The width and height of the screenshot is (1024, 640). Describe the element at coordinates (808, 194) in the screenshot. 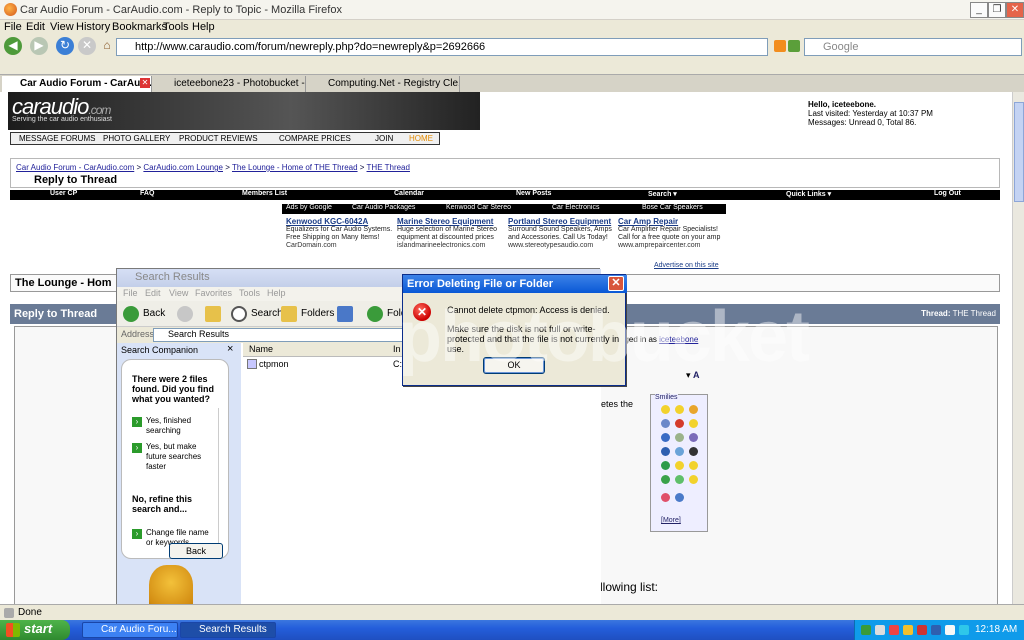

I see `nav-quick-links: Quick Links ▾` at that location.